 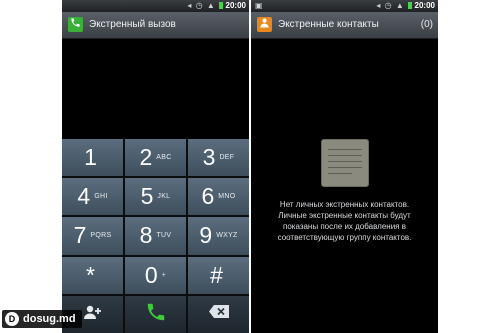 I want to click on contacts-icon, so click(x=264, y=24).